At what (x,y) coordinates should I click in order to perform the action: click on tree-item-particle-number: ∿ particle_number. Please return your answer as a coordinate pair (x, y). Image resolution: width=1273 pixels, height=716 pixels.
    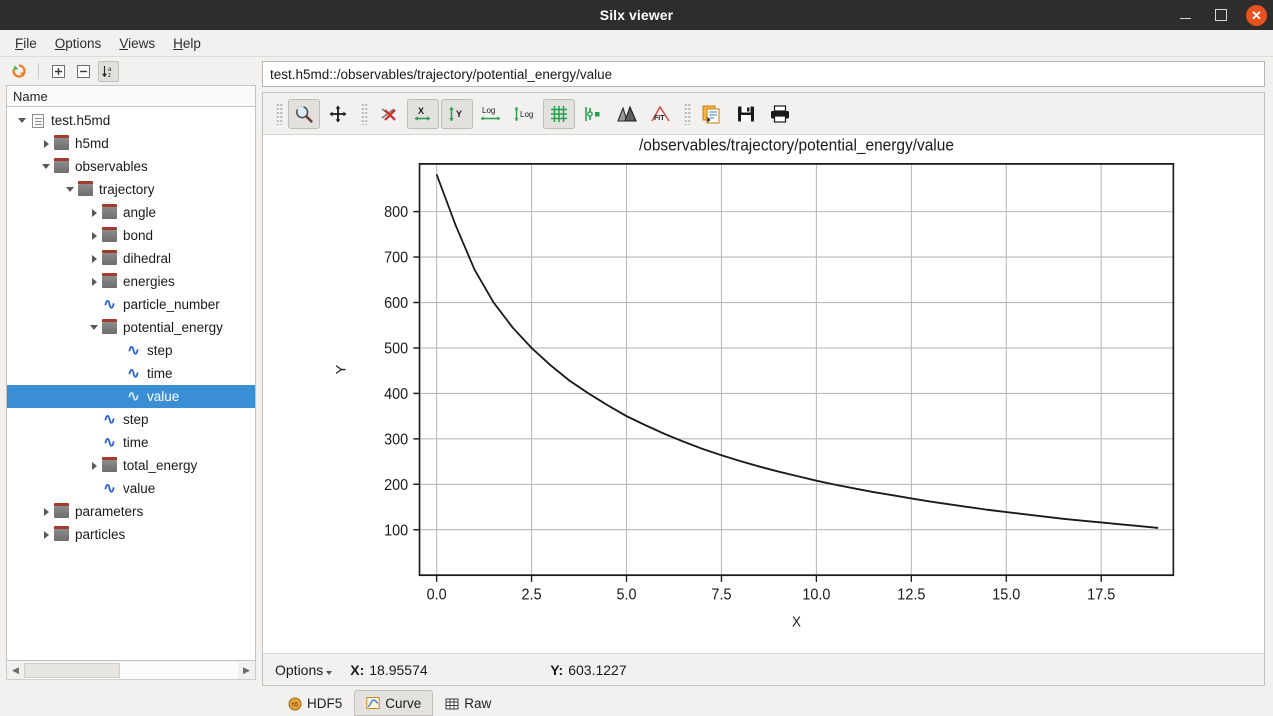
    Looking at the image, I should click on (131, 304).